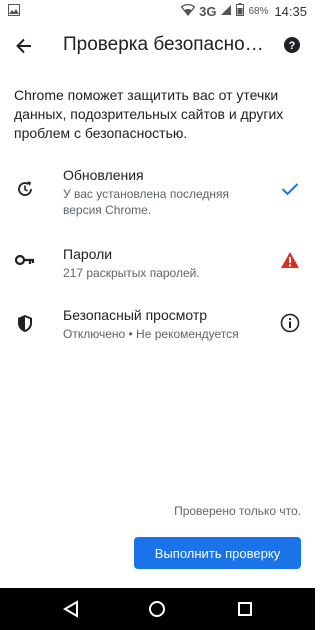 Image resolution: width=320 pixels, height=630 pixels. I want to click on passwords-subtitle: 217 раскрытых паролей., so click(131, 273).